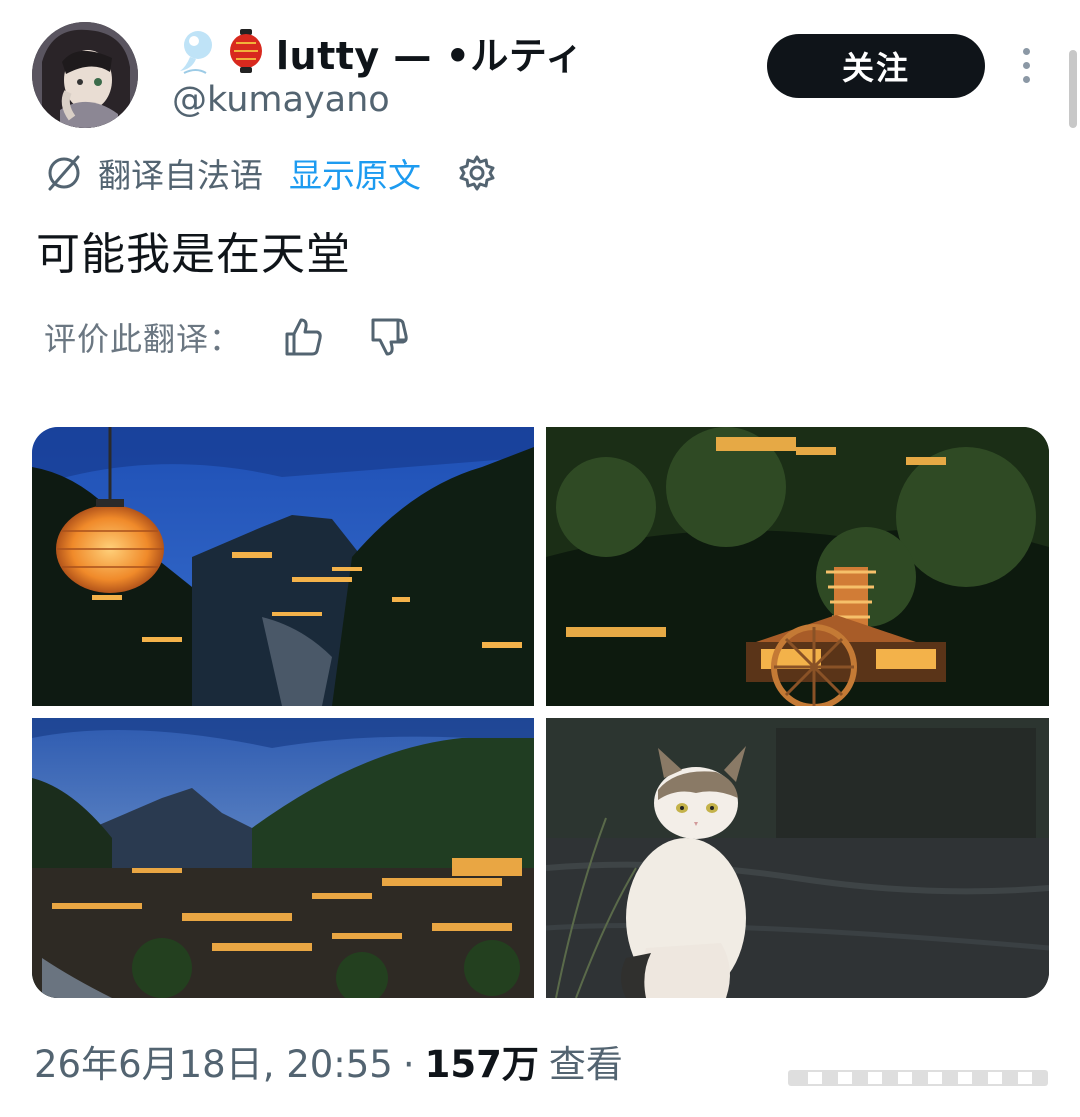  I want to click on thumbs-up-icon, so click(303, 337).